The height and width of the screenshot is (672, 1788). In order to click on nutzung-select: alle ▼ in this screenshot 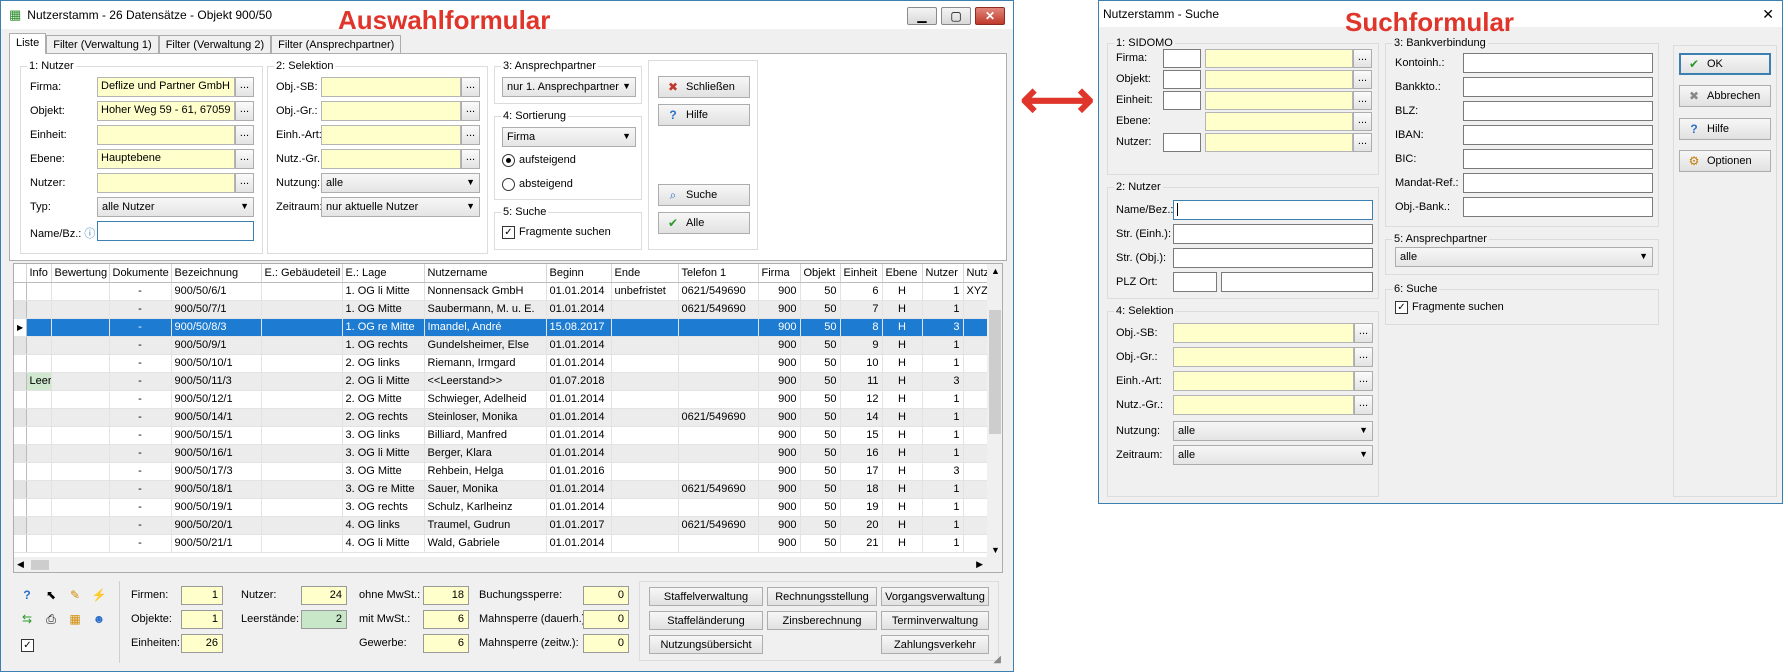, I will do `click(400, 183)`.